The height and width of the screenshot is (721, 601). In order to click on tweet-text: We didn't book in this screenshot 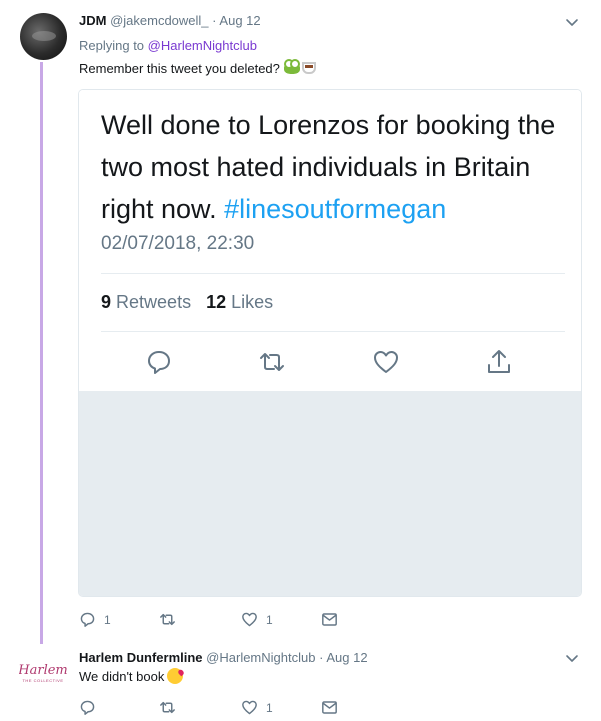, I will do `click(131, 676)`.